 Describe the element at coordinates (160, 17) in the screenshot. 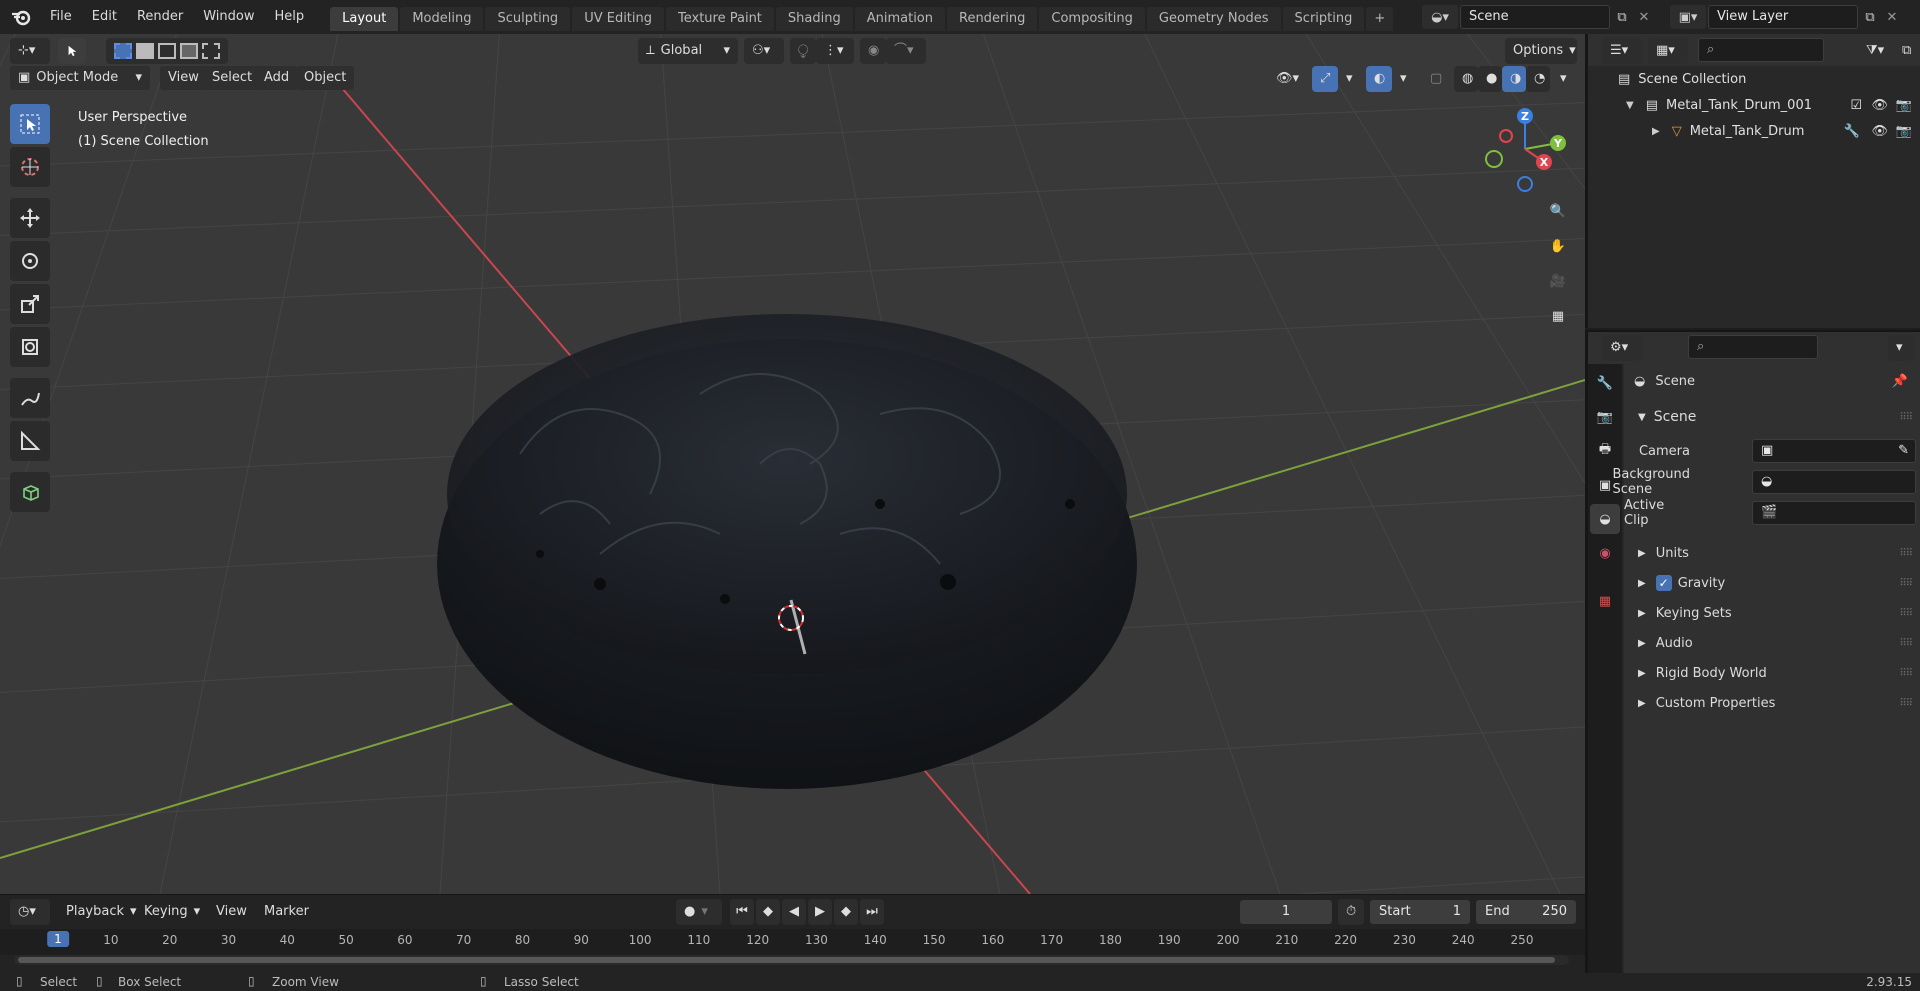

I see `menu-render: Render` at that location.